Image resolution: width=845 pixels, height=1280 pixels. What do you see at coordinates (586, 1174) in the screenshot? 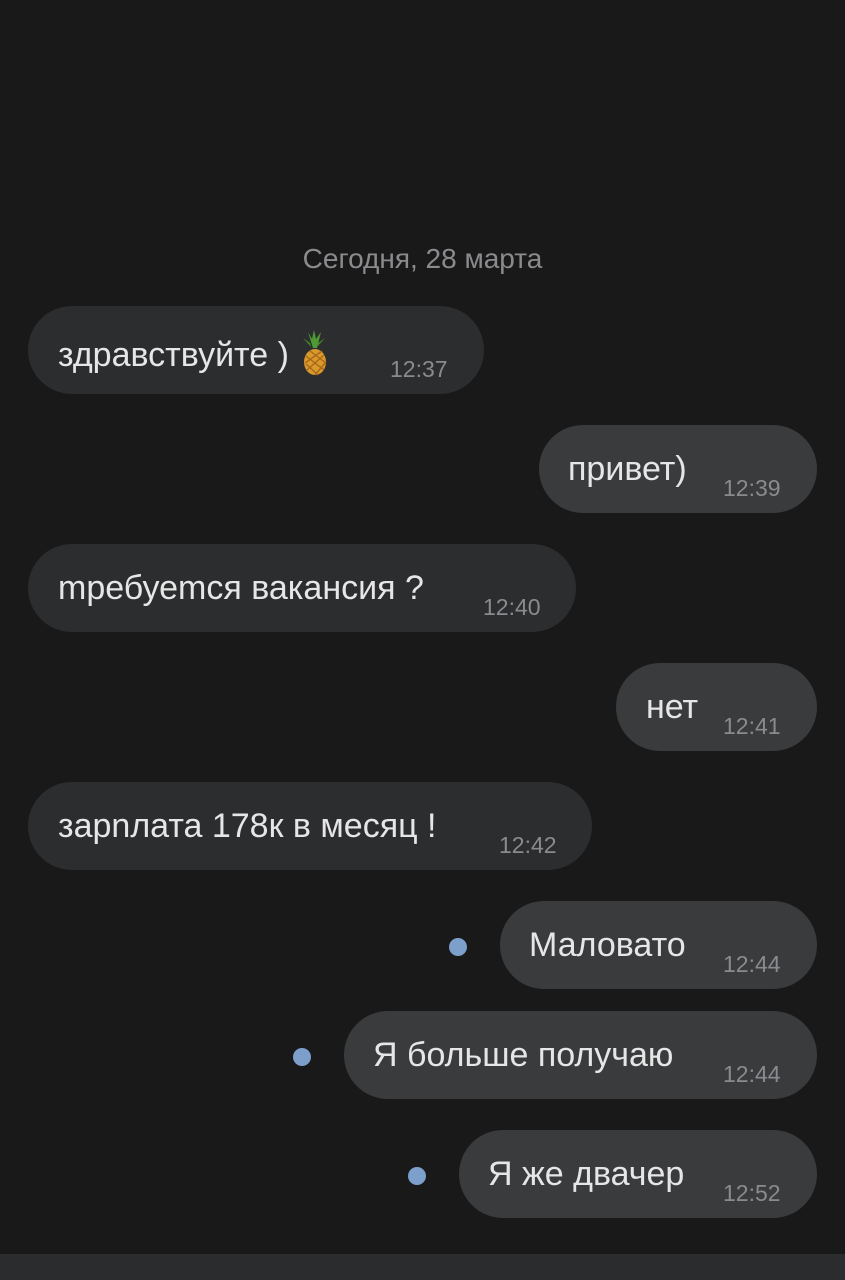
I see `message-text: Я же двачер` at bounding box center [586, 1174].